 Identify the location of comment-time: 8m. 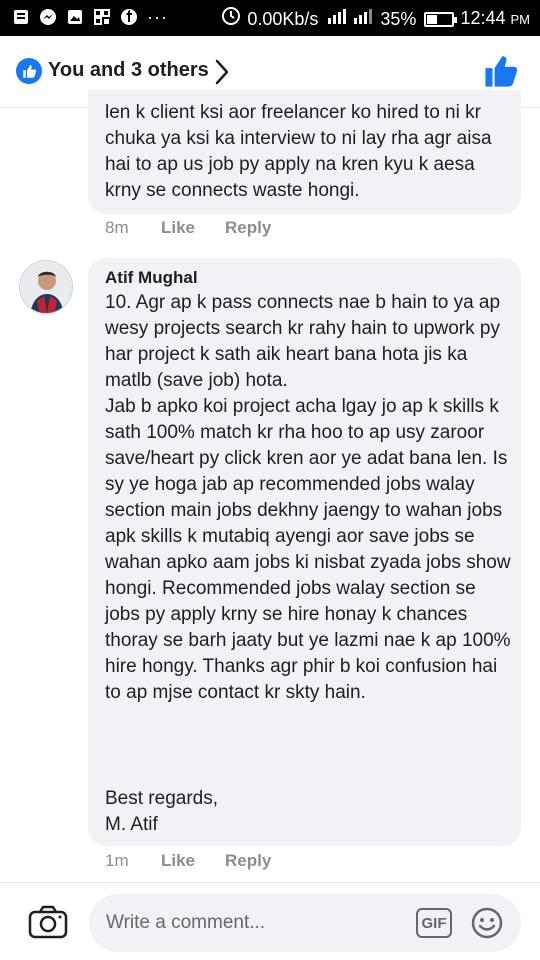
(117, 227).